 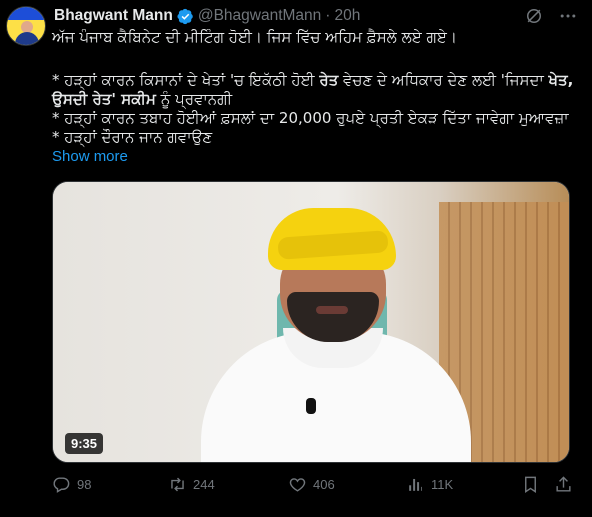 I want to click on grok-icon, so click(x=534, y=16).